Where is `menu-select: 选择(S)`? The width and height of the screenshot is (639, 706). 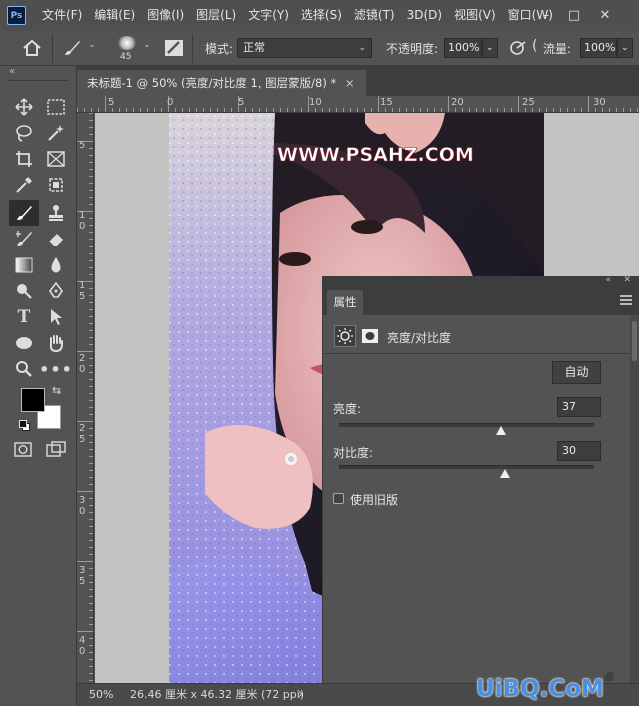 menu-select: 选择(S) is located at coordinates (321, 15).